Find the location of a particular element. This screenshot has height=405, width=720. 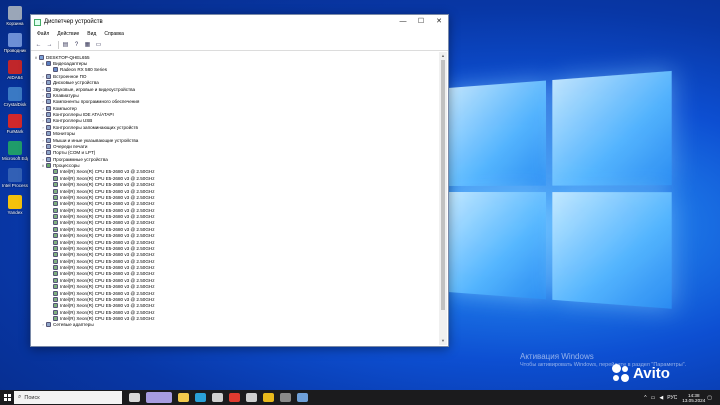

properties-icon: ▤ is located at coordinates (65, 45).